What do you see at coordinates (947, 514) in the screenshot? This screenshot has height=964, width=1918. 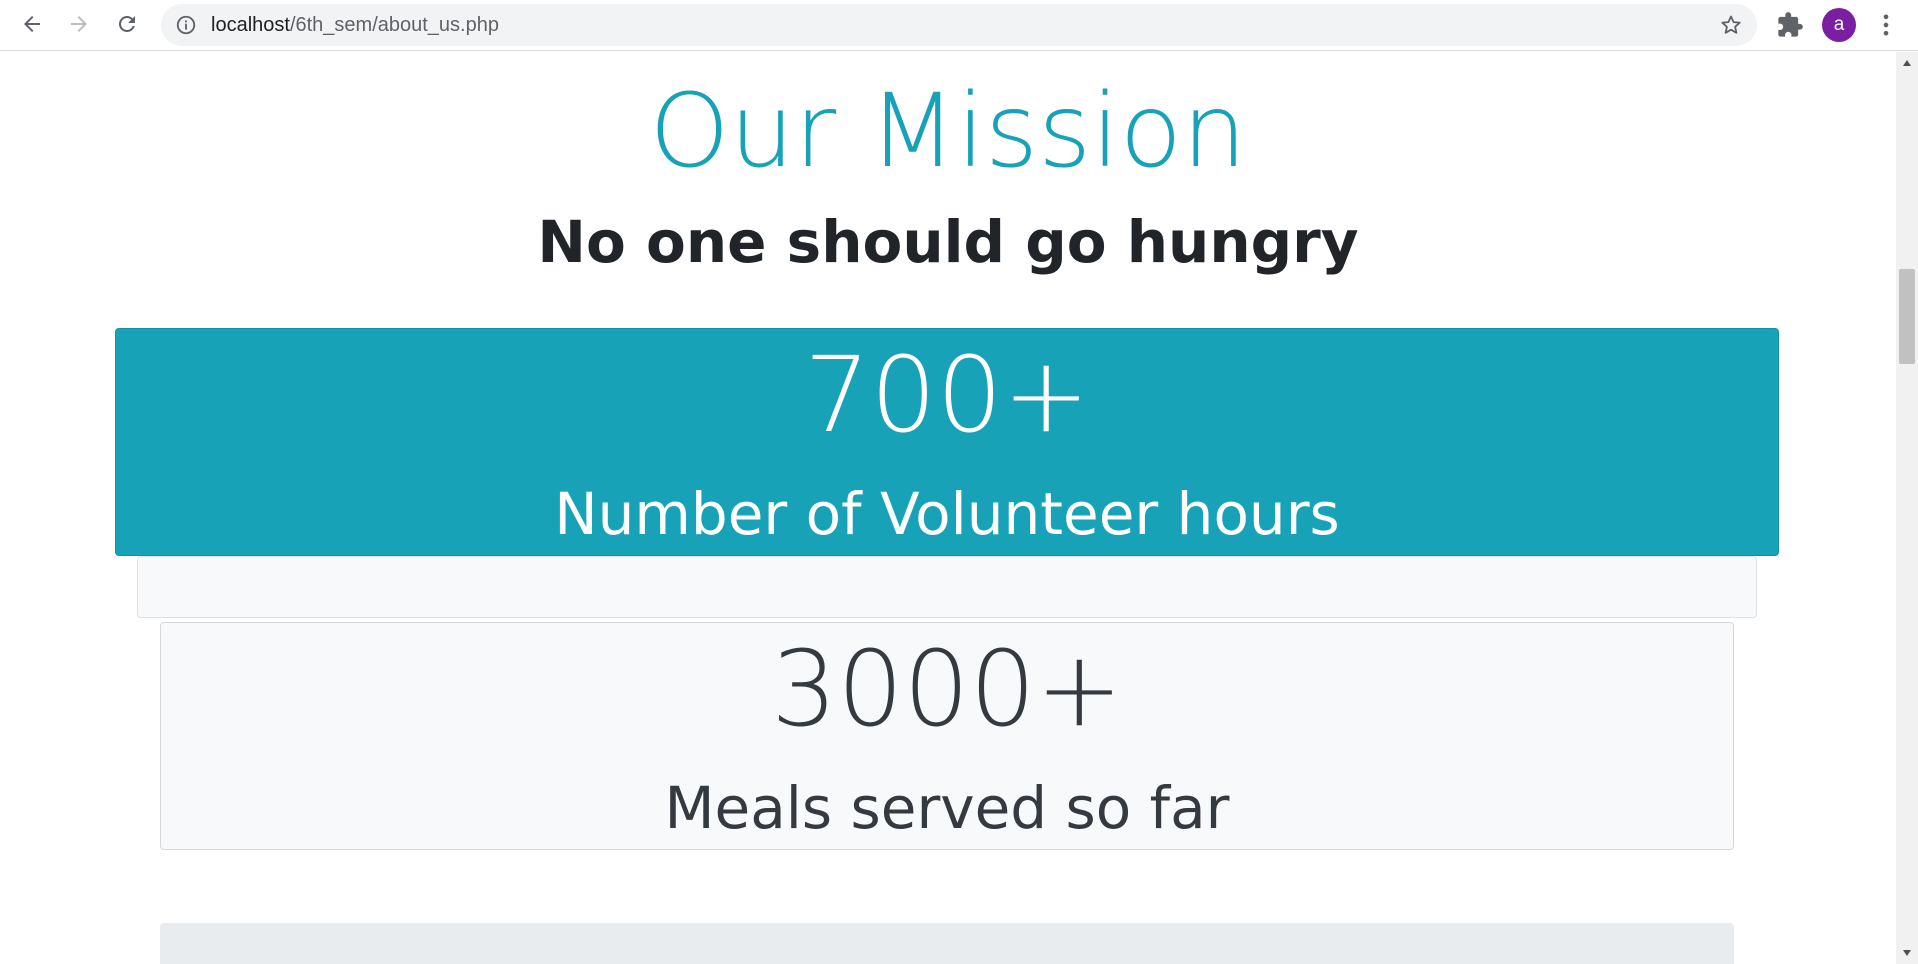 I see `stat-label: Number of Volunteer hours` at bounding box center [947, 514].